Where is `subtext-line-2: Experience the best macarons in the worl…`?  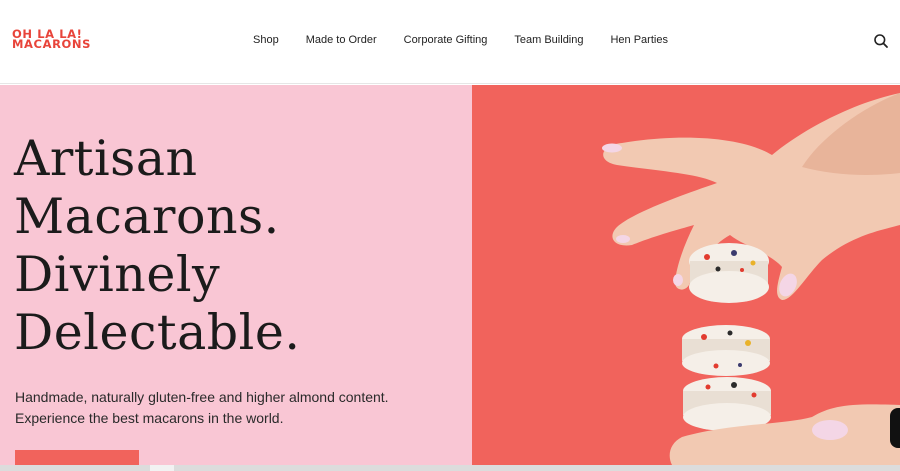 subtext-line-2: Experience the best macarons in the worl… is located at coordinates (149, 418).